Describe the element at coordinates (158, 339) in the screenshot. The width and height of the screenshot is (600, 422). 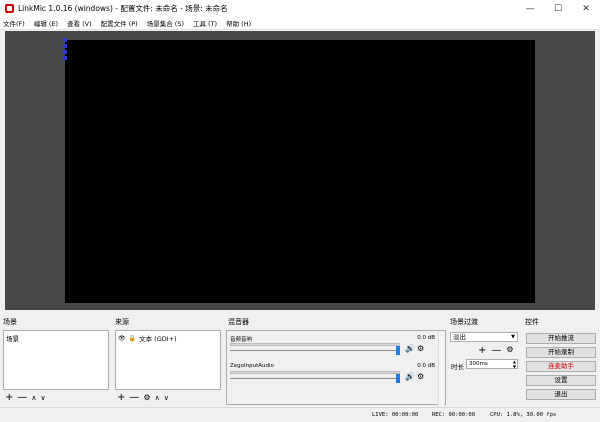
I see `source-label: 文本 (GDI+)` at that location.